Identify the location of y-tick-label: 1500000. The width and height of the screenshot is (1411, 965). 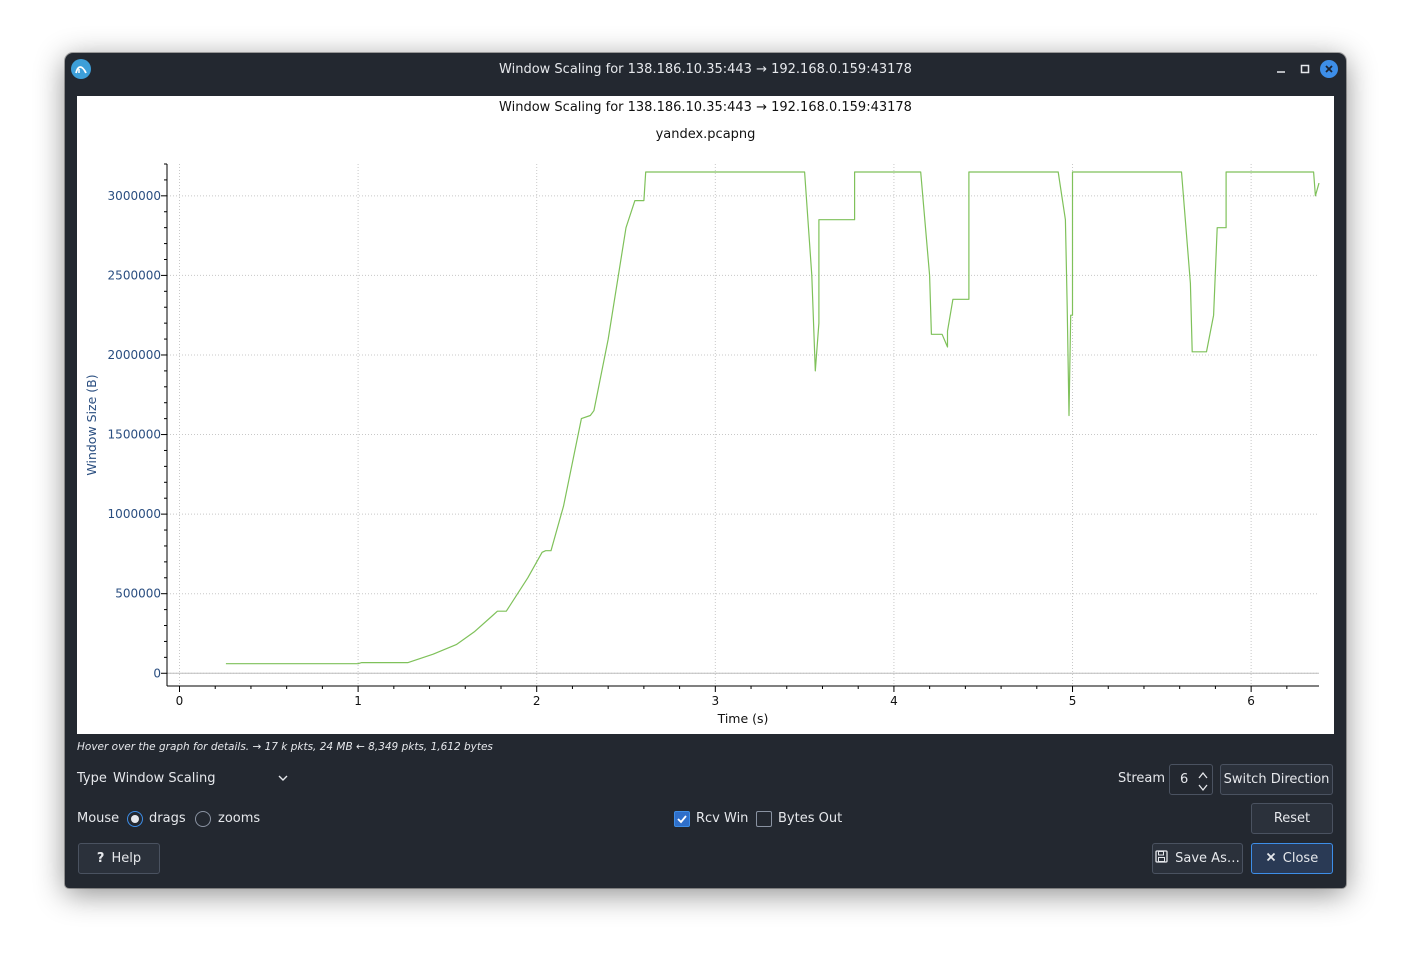
(134, 435).